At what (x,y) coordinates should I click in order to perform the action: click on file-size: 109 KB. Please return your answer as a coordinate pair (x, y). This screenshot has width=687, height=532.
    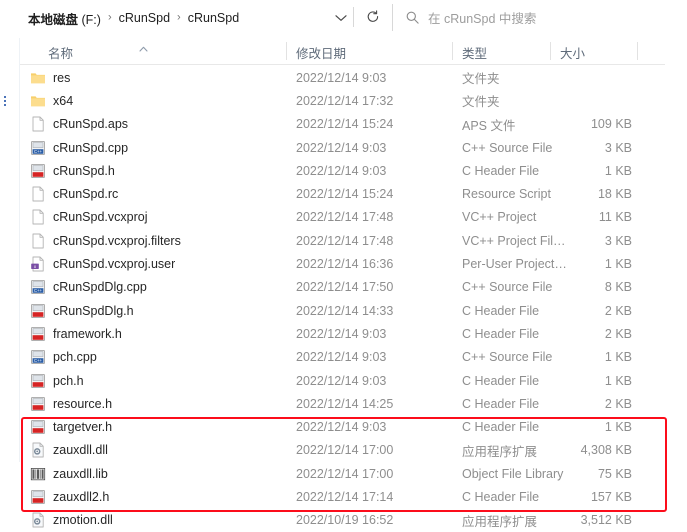
    Looking at the image, I should click on (611, 124).